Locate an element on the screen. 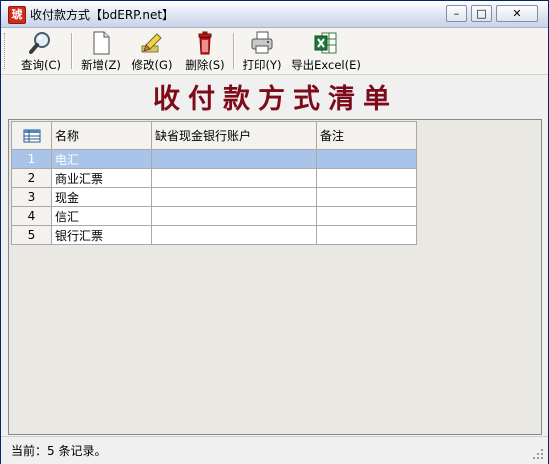  table-row: 1 电汇 is located at coordinates (214, 159).